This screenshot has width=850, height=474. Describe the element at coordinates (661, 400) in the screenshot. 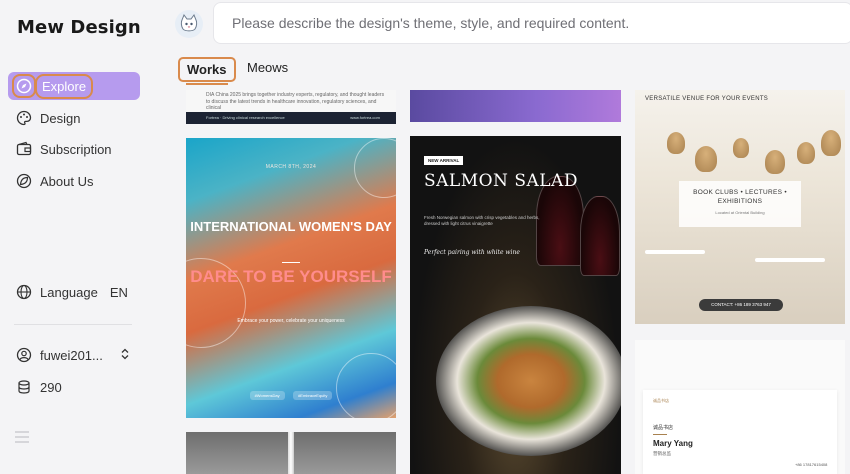

I see `business-card-brand: 诚品书店` at that location.